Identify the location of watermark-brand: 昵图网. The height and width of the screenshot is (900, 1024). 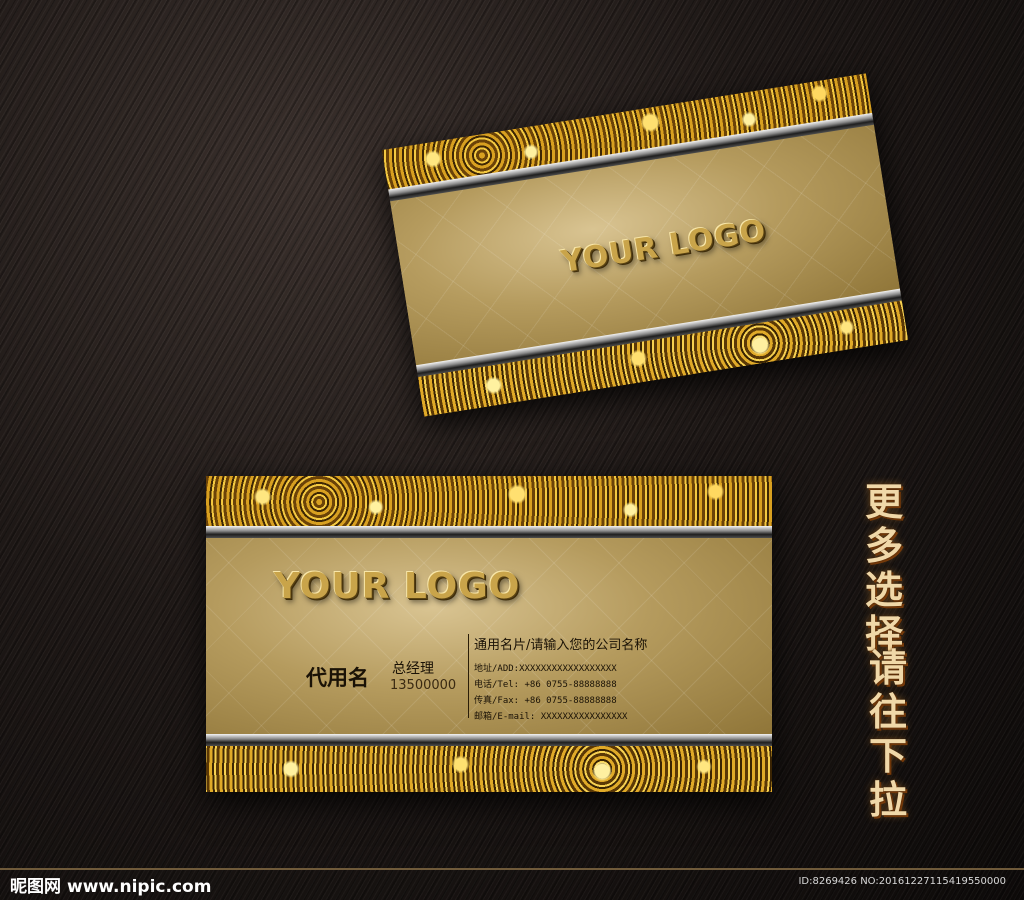
(35, 887).